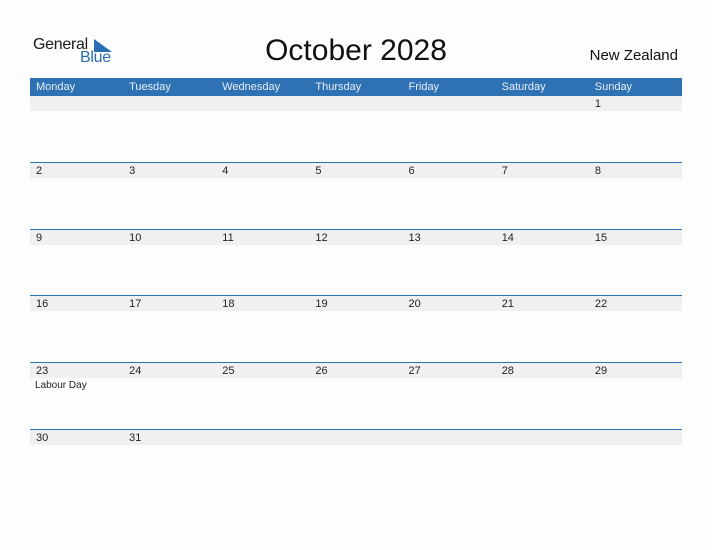 This screenshot has height=550, width=712. What do you see at coordinates (262, 262) in the screenshot?
I see `day-cell: 11` at bounding box center [262, 262].